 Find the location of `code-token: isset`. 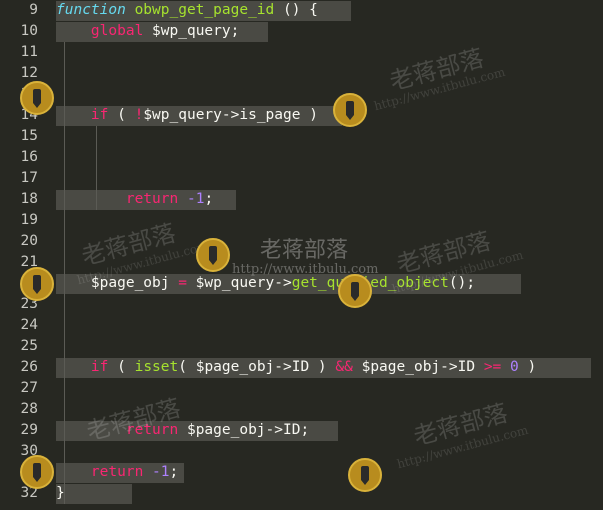

code-token: isset is located at coordinates (156, 367).